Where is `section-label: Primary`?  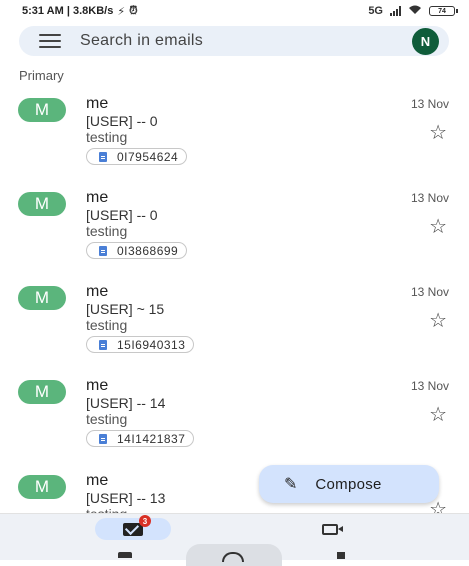
section-label: Primary is located at coordinates (41, 75).